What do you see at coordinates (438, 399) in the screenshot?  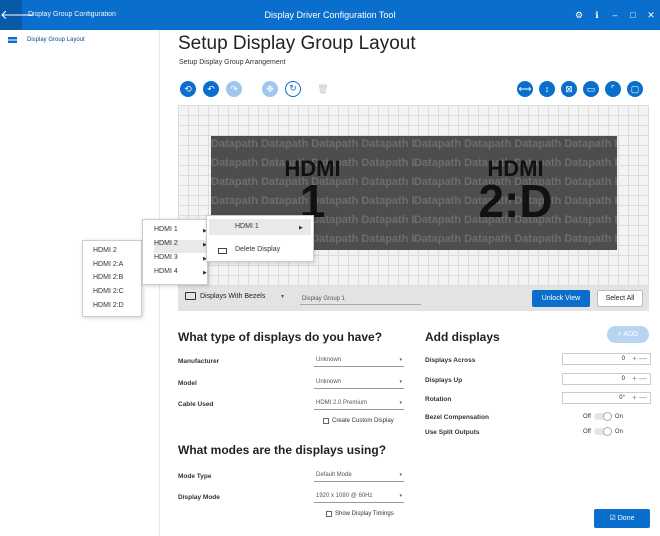 I see `rotation-label: Rotation` at bounding box center [438, 399].